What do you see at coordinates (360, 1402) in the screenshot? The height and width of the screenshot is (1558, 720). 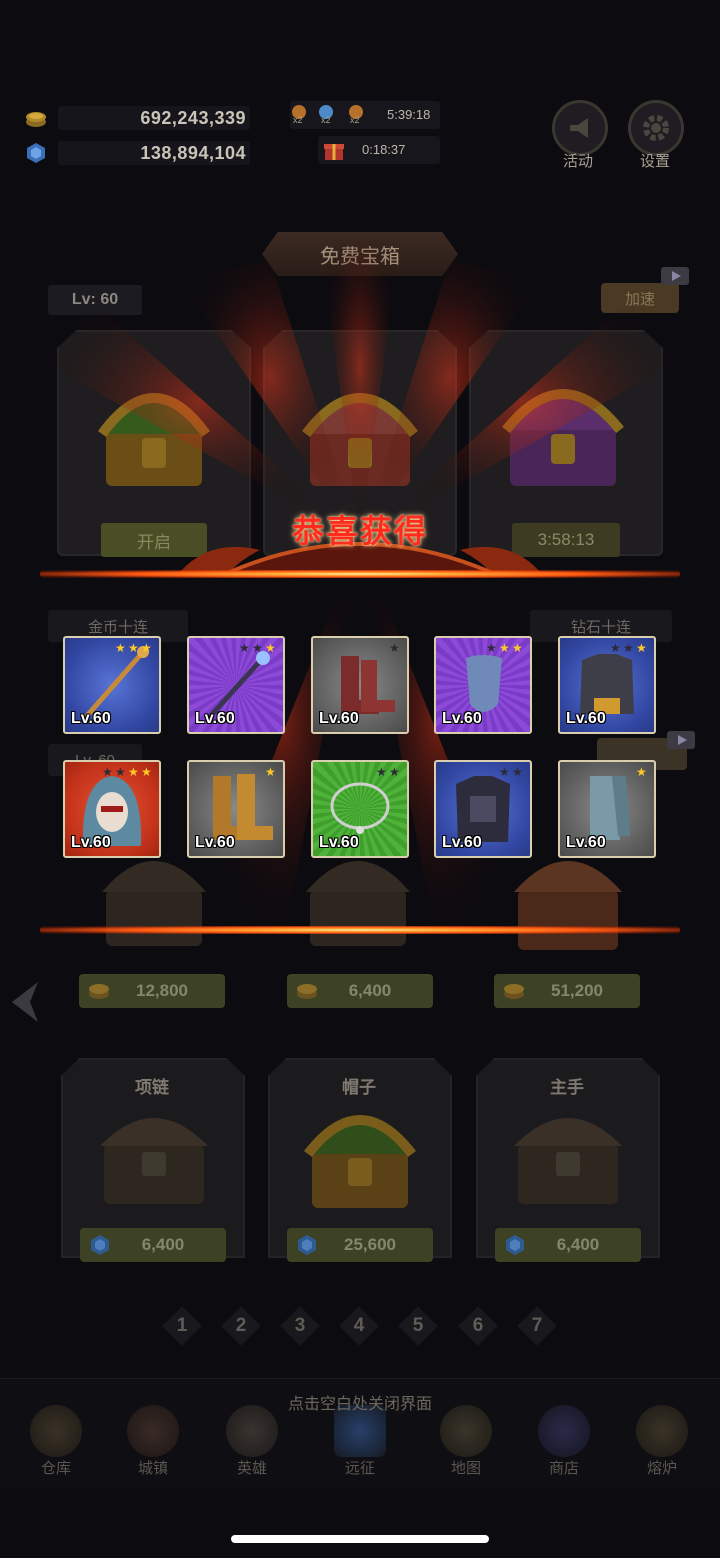 I see `close-hint: 点击空白处关闭界面` at bounding box center [360, 1402].